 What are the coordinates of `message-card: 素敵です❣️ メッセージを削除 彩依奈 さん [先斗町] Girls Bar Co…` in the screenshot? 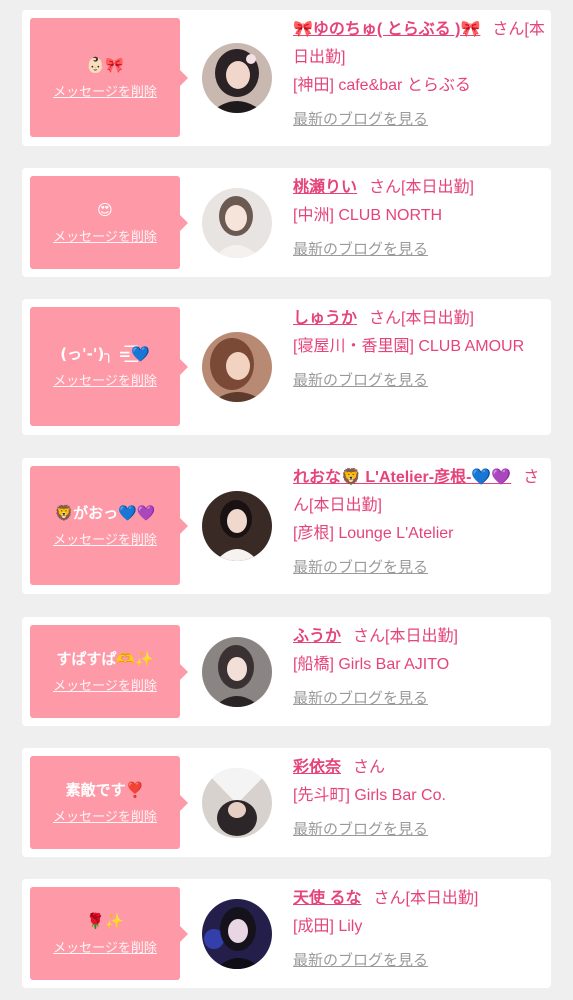 It's located at (286, 802).